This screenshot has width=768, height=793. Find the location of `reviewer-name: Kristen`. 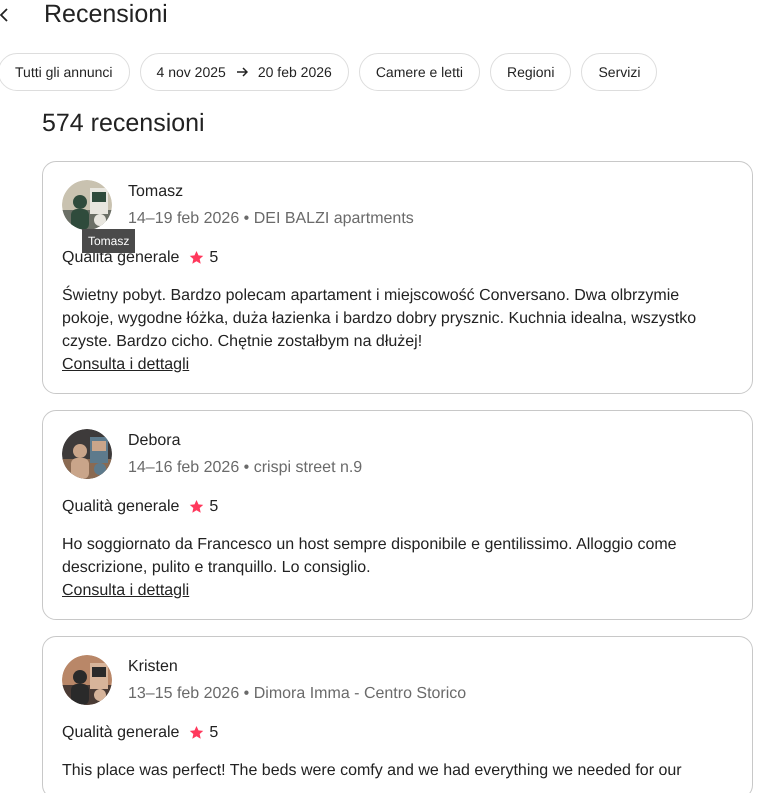

reviewer-name: Kristen is located at coordinates (153, 666).